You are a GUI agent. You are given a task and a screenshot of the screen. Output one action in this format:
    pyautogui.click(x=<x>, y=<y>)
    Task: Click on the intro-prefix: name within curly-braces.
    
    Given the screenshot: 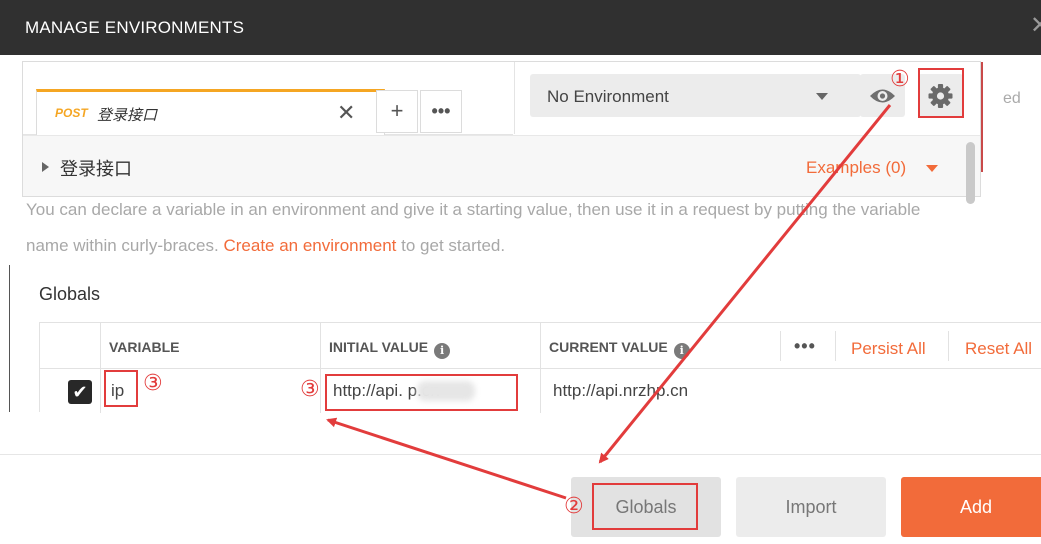 What is the action you would take?
    pyautogui.click(x=125, y=245)
    